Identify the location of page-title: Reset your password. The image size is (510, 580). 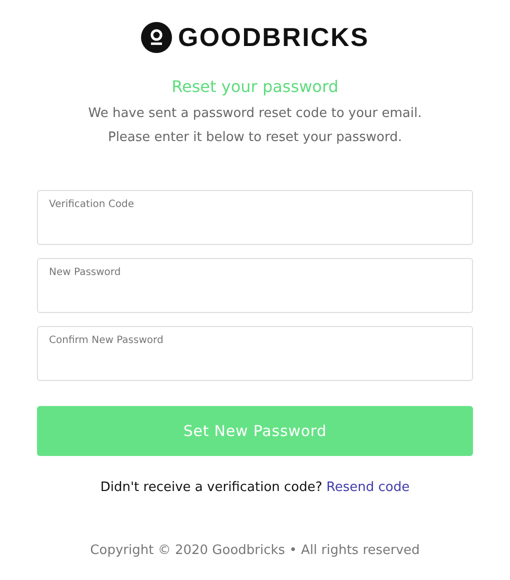
(255, 86).